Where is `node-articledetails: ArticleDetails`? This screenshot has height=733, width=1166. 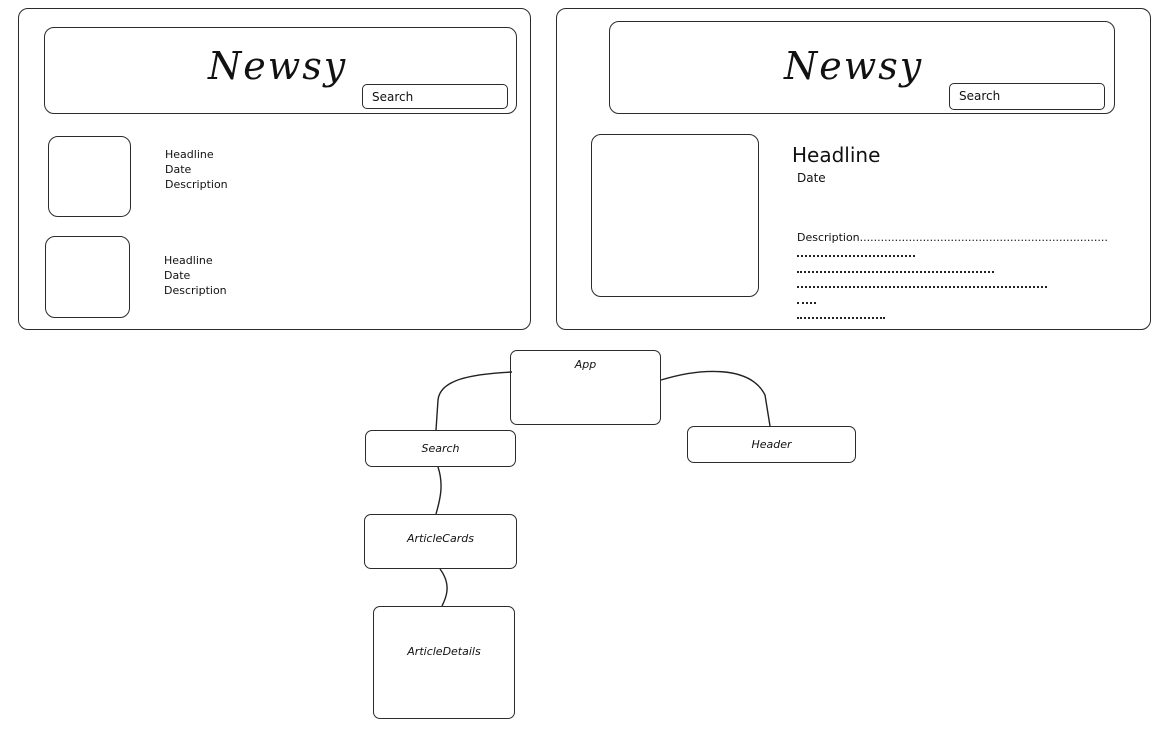
node-articledetails: ArticleDetails is located at coordinates (444, 662).